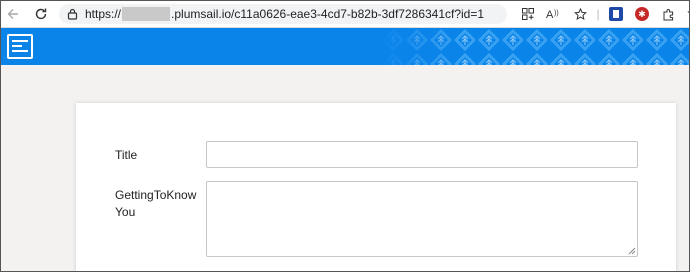 The height and width of the screenshot is (272, 690). Describe the element at coordinates (535, 46) in the screenshot. I see `decorative-pattern` at that location.